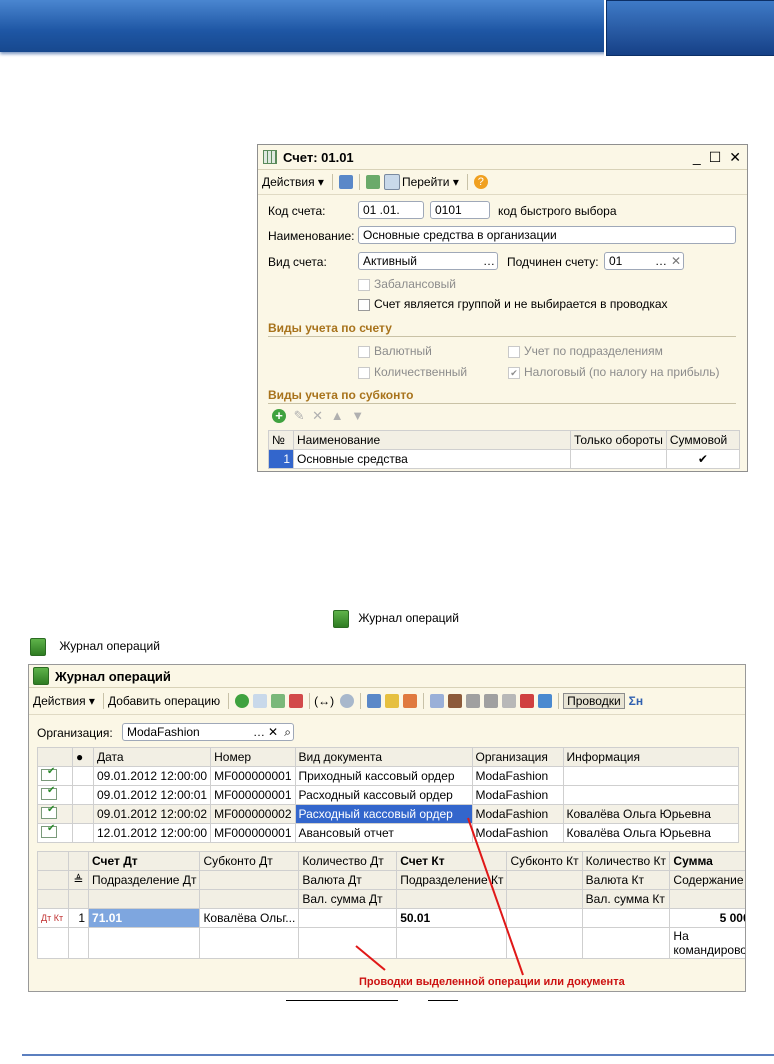 The image size is (774, 1064). Describe the element at coordinates (439, 896) in the screenshot. I see `annotation-arrows` at that location.